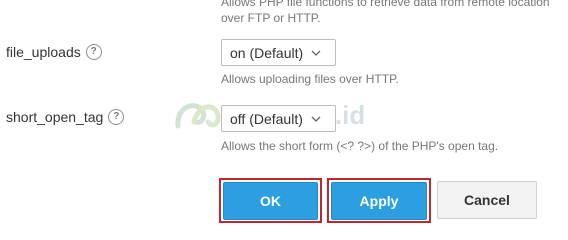 The image size is (568, 240). Describe the element at coordinates (43, 52) in the screenshot. I see `file-uploads-label: file_uploads` at that location.